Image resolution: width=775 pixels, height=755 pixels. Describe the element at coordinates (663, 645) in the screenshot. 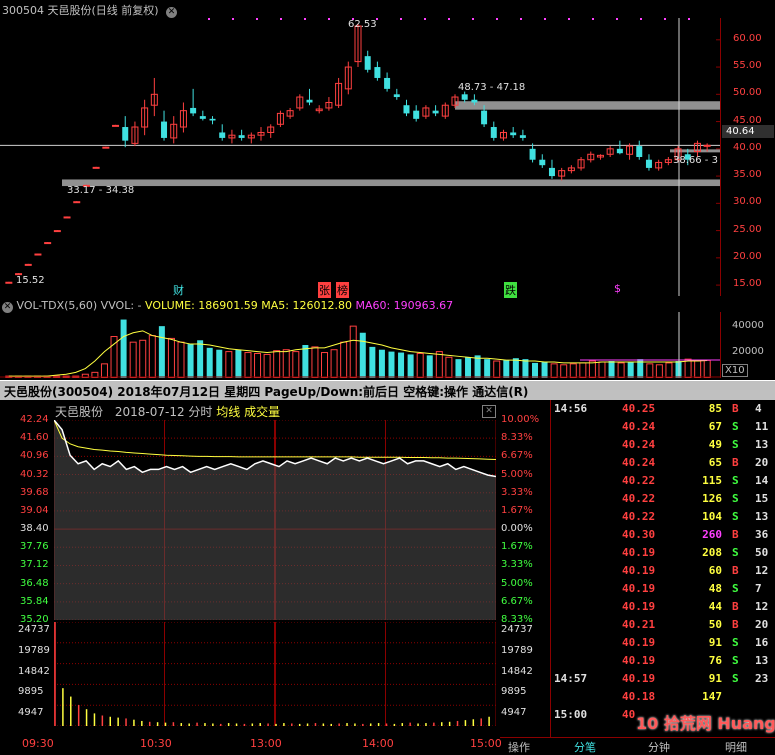

I see `tape-row: 40.19 91 S 16` at that location.